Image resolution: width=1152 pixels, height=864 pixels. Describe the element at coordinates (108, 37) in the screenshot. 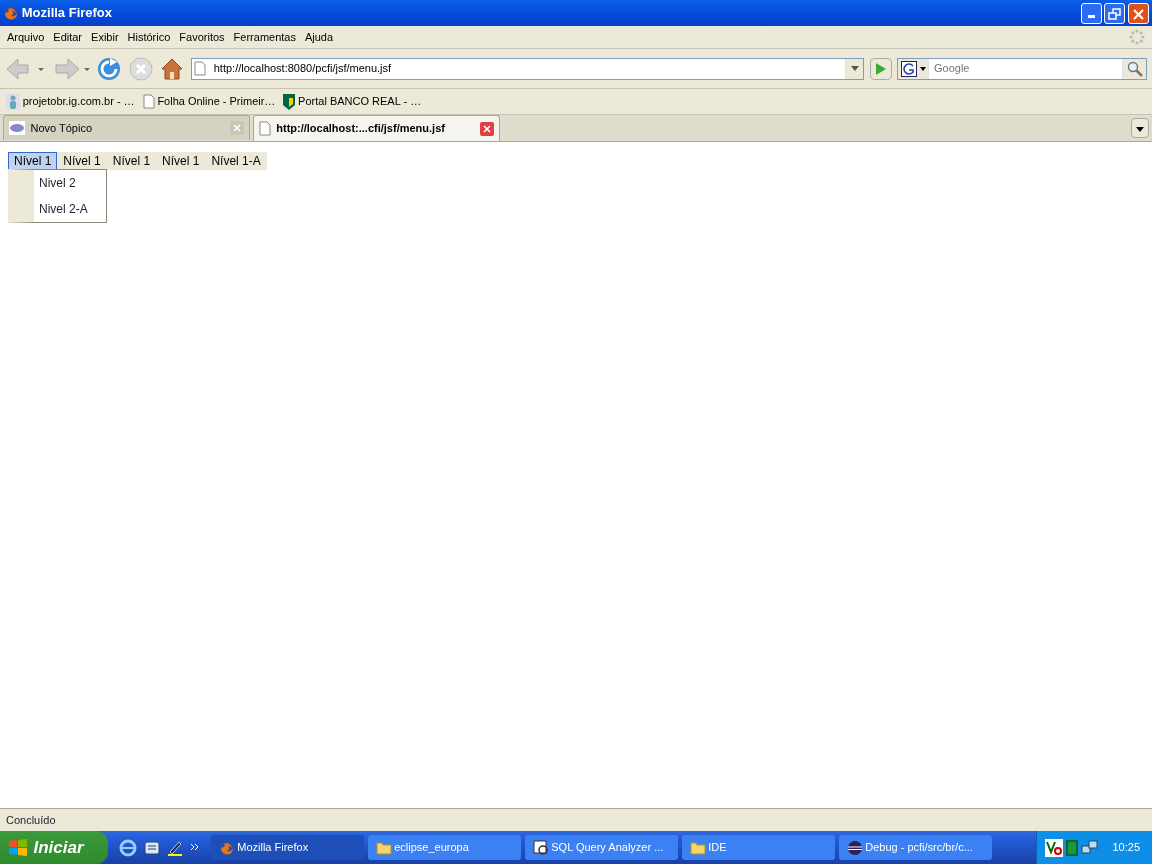

I see `menu-item: Exibir` at that location.